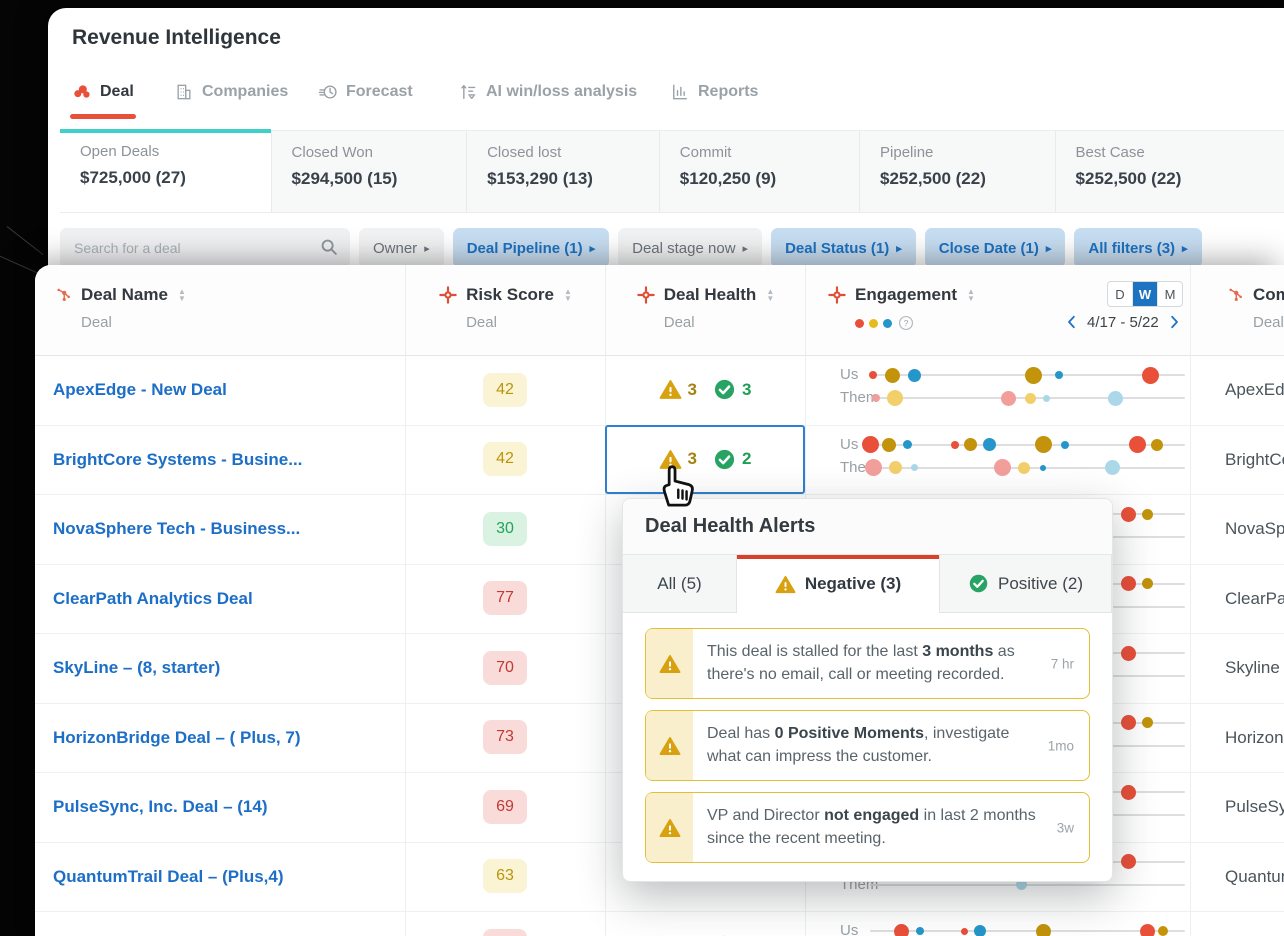  I want to click on filter-button-label: Close Date (1), so click(988, 248).